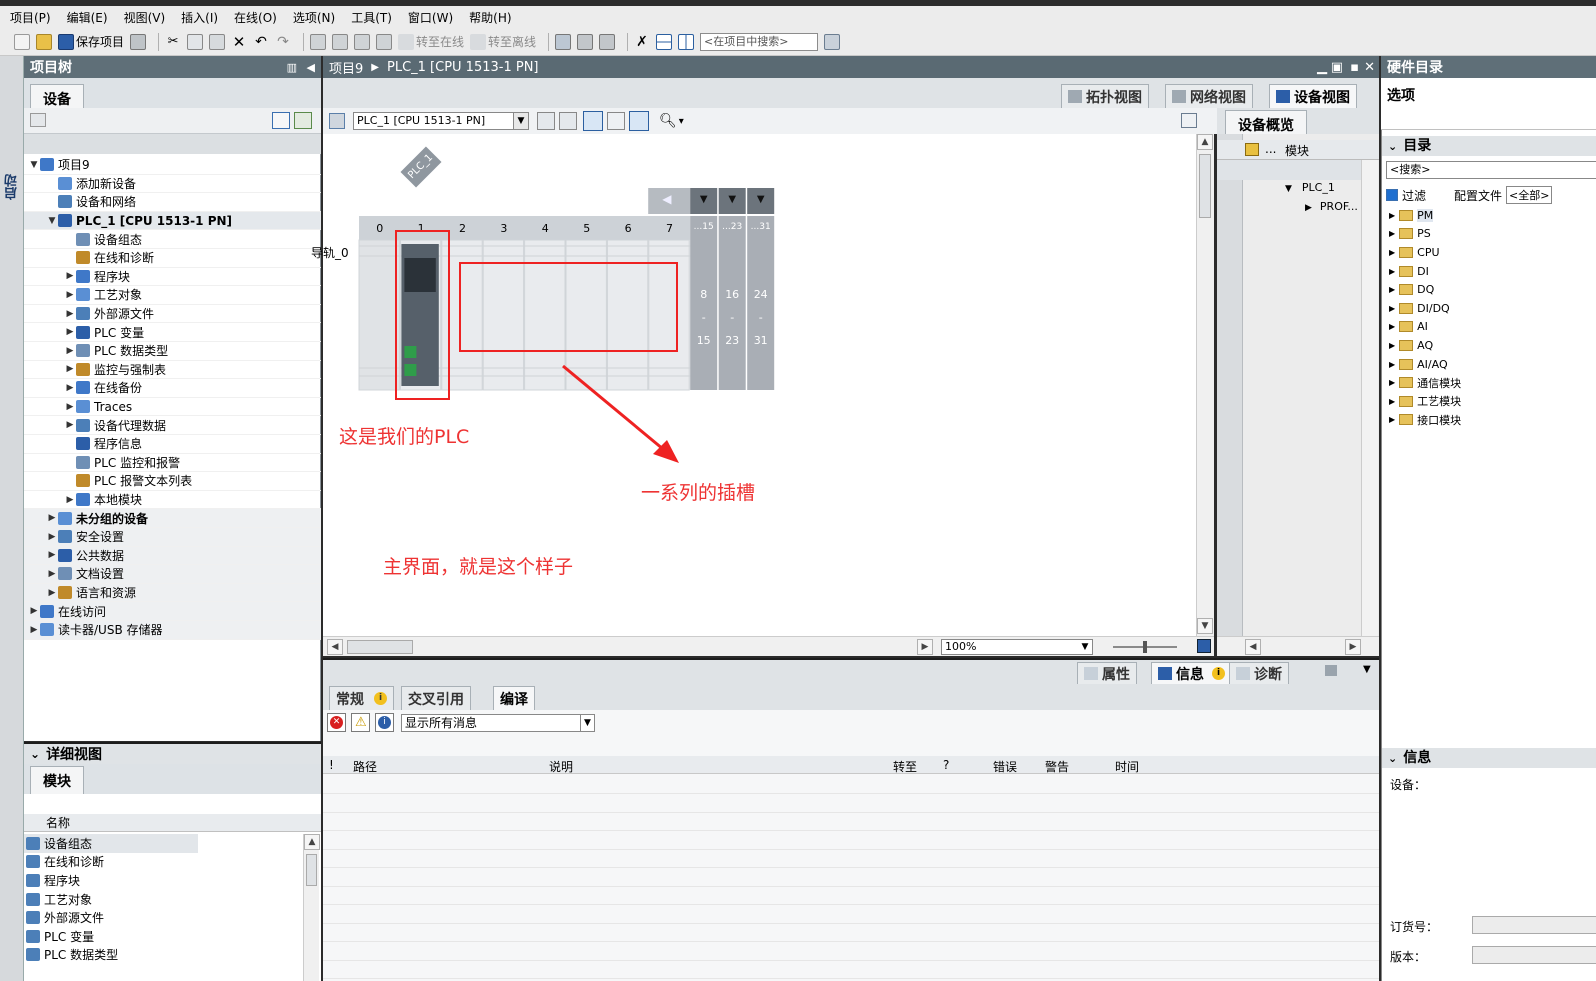 The width and height of the screenshot is (1596, 981). What do you see at coordinates (1392, 146) in the screenshot?
I see `collapse-section-icon: ⌄` at bounding box center [1392, 146].